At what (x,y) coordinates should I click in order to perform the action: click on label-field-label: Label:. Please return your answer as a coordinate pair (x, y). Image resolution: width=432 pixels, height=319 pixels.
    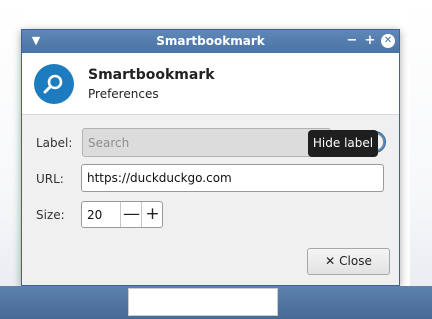
    Looking at the image, I should click on (54, 143).